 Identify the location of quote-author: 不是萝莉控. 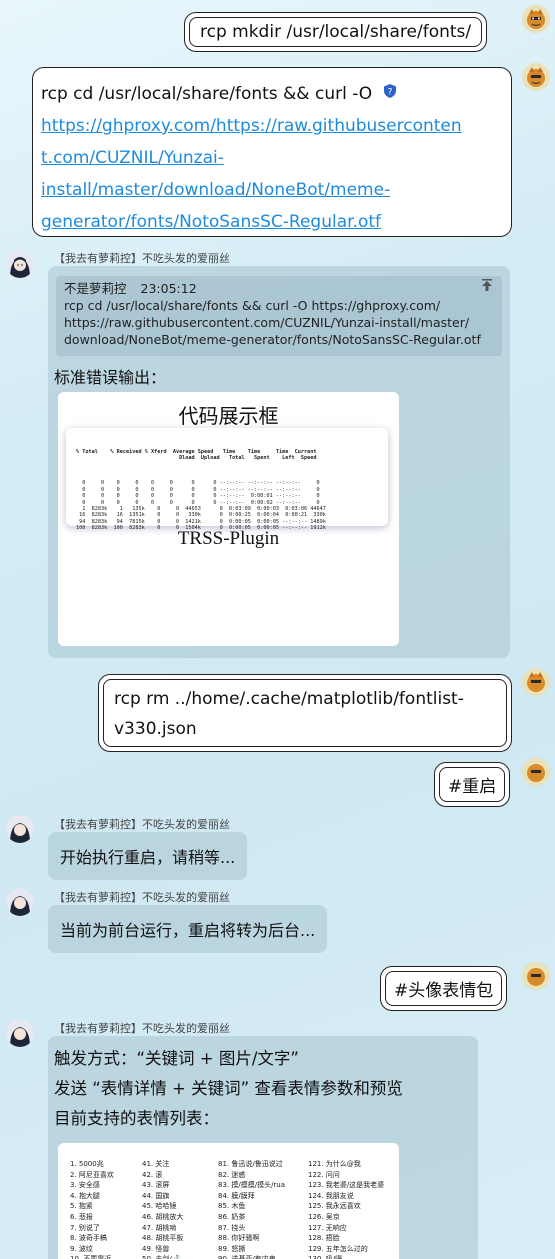
(95, 288).